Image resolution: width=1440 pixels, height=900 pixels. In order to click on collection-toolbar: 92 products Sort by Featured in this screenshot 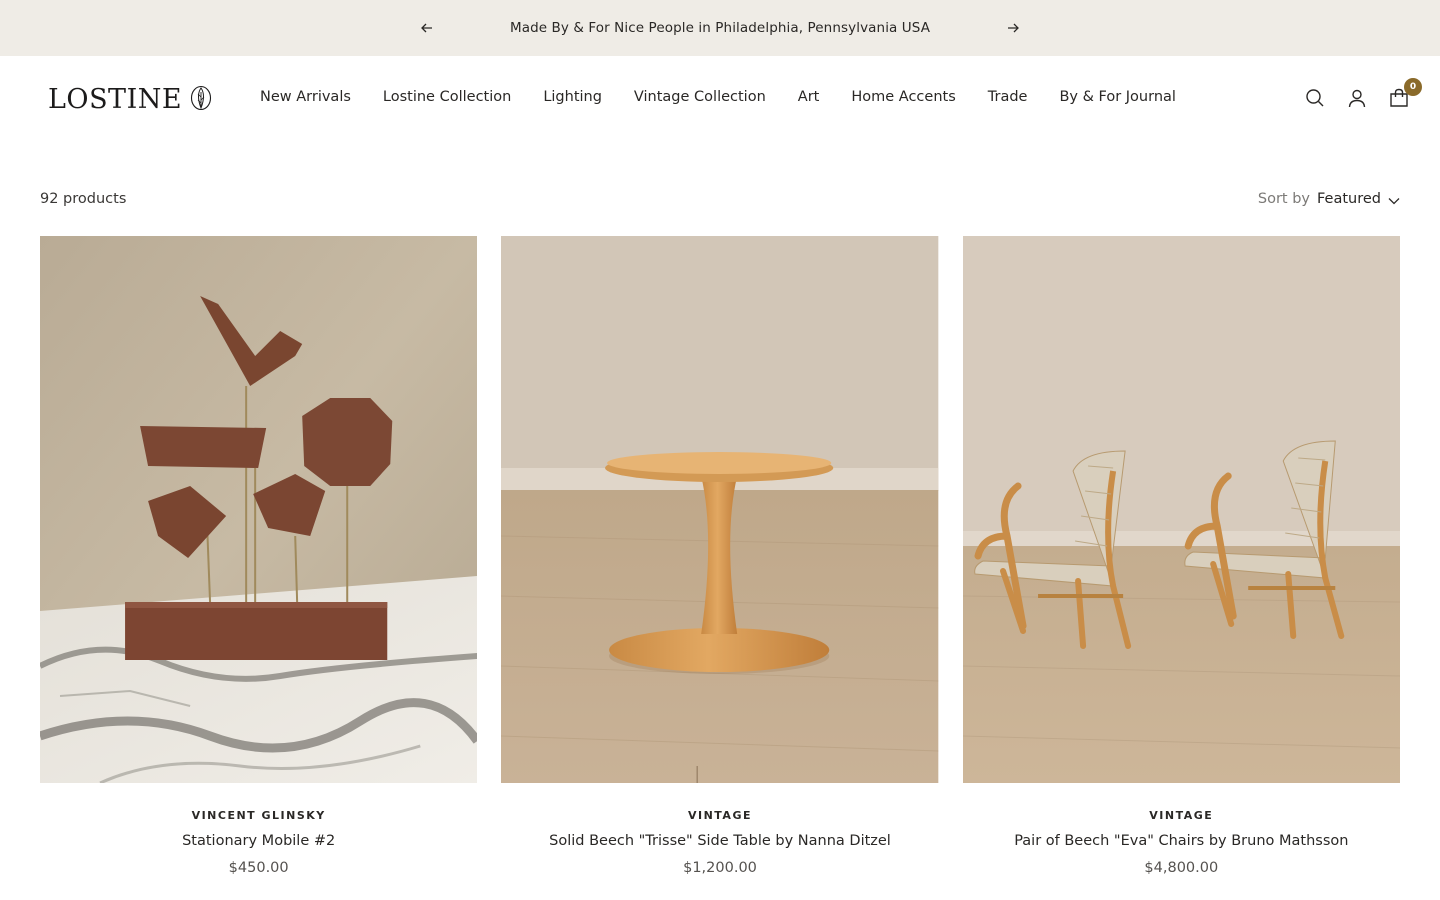, I will do `click(720, 199)`.